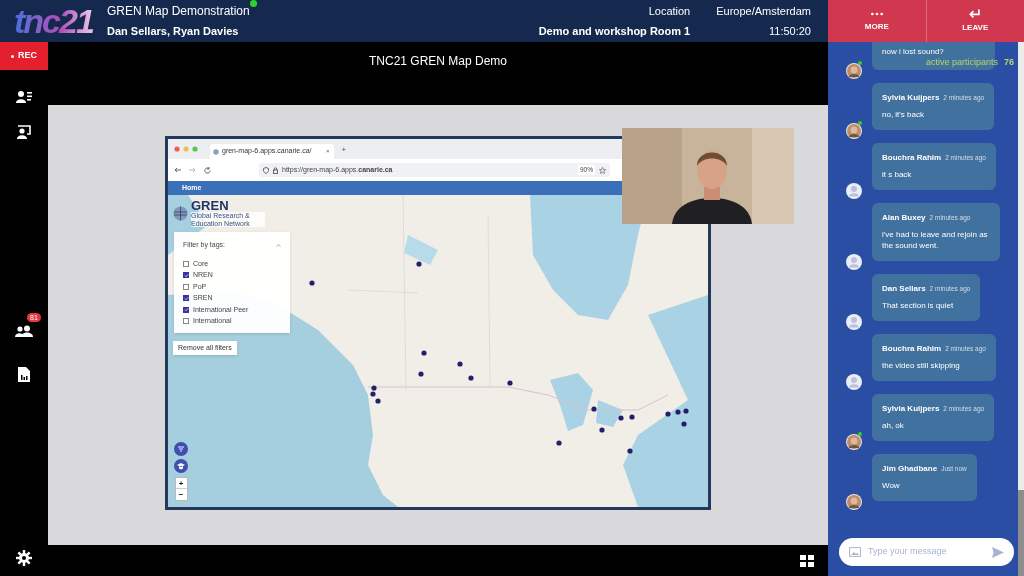 This screenshot has height=576, width=1024. What do you see at coordinates (904, 289) in the screenshot?
I see `author-name: Dan Sellars` at bounding box center [904, 289].